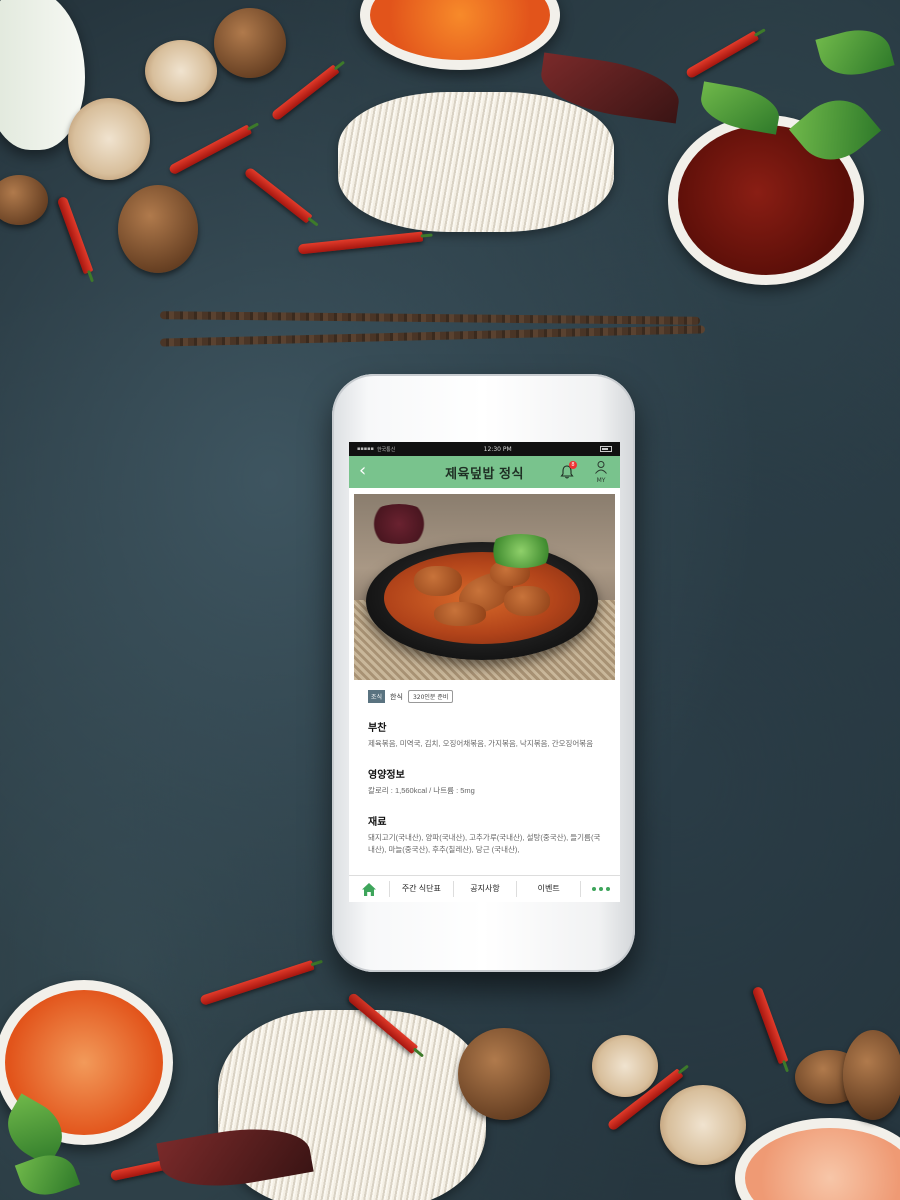 The width and height of the screenshot is (900, 1200). Describe the element at coordinates (817, 1159) in the screenshot. I see `shrimp-bowl` at that location.